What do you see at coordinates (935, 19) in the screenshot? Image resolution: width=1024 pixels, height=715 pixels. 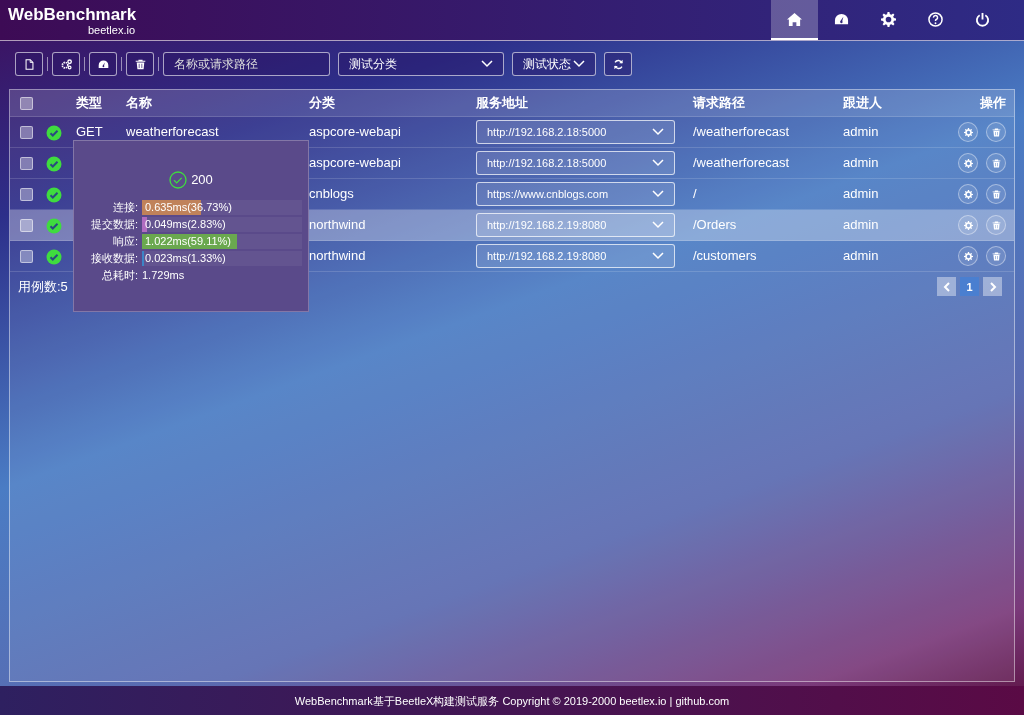 I see `help-icon` at bounding box center [935, 19].